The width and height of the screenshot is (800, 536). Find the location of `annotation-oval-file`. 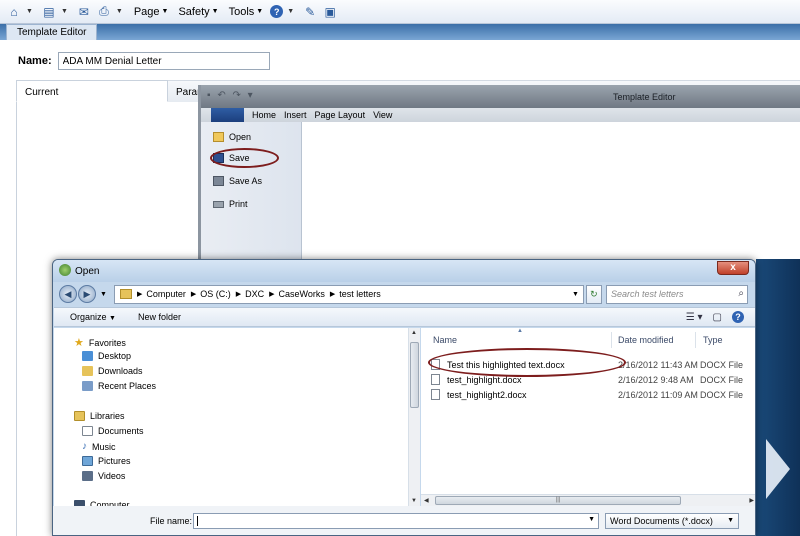

annotation-oval-file is located at coordinates (527, 362).